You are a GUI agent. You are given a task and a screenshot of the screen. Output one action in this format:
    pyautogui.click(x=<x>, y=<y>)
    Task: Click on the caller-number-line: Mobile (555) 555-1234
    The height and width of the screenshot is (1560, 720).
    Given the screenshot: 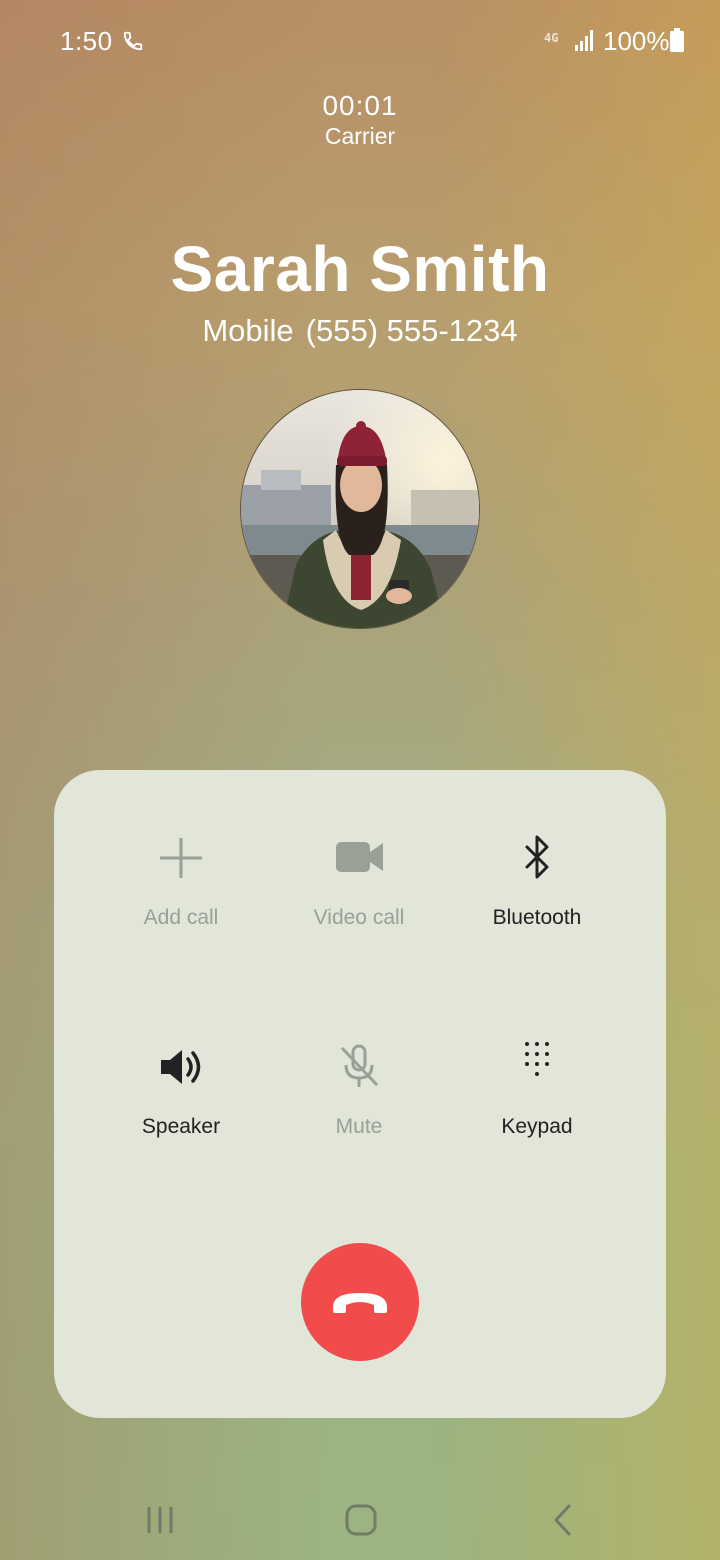 What is the action you would take?
    pyautogui.click(x=360, y=331)
    